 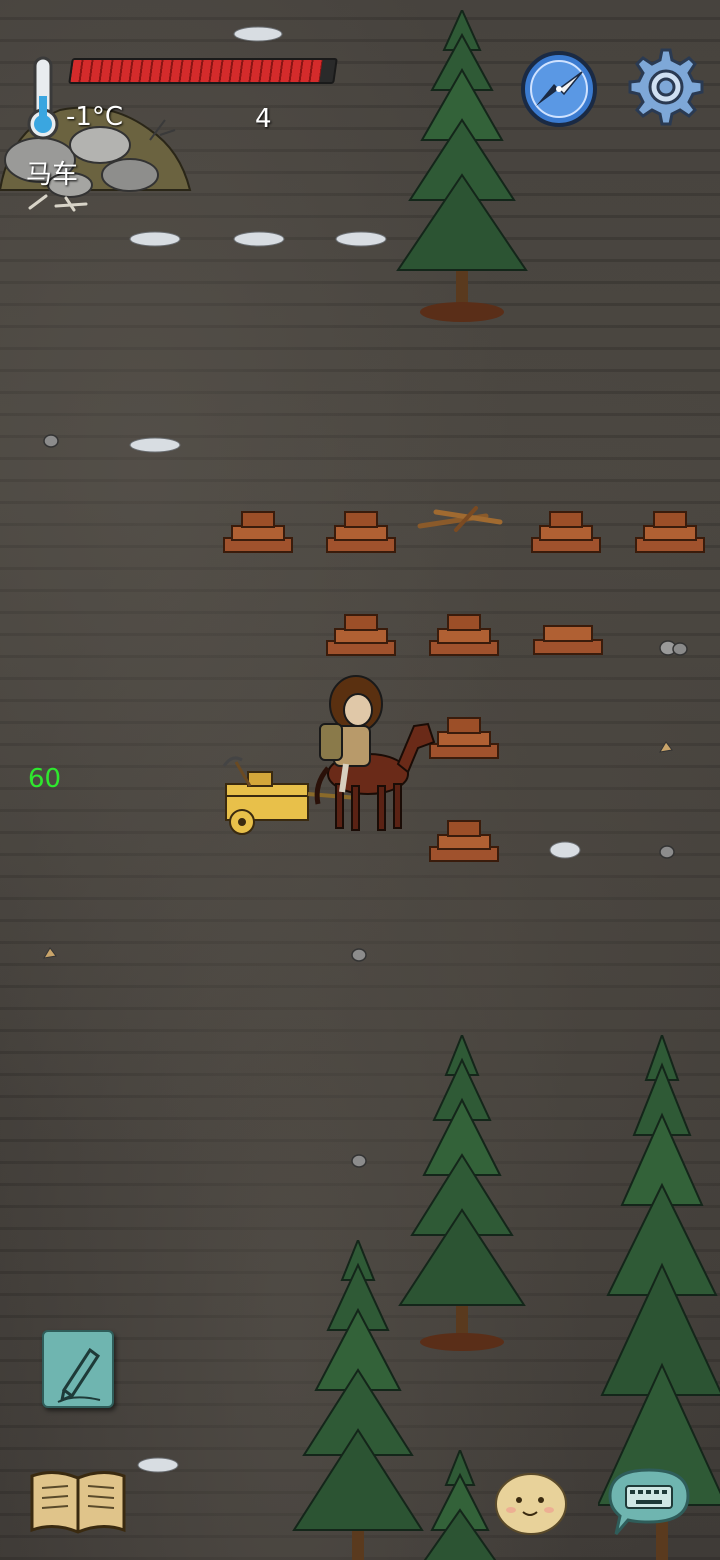 What do you see at coordinates (263, 119) in the screenshot?
I see `item-count: 4` at bounding box center [263, 119].